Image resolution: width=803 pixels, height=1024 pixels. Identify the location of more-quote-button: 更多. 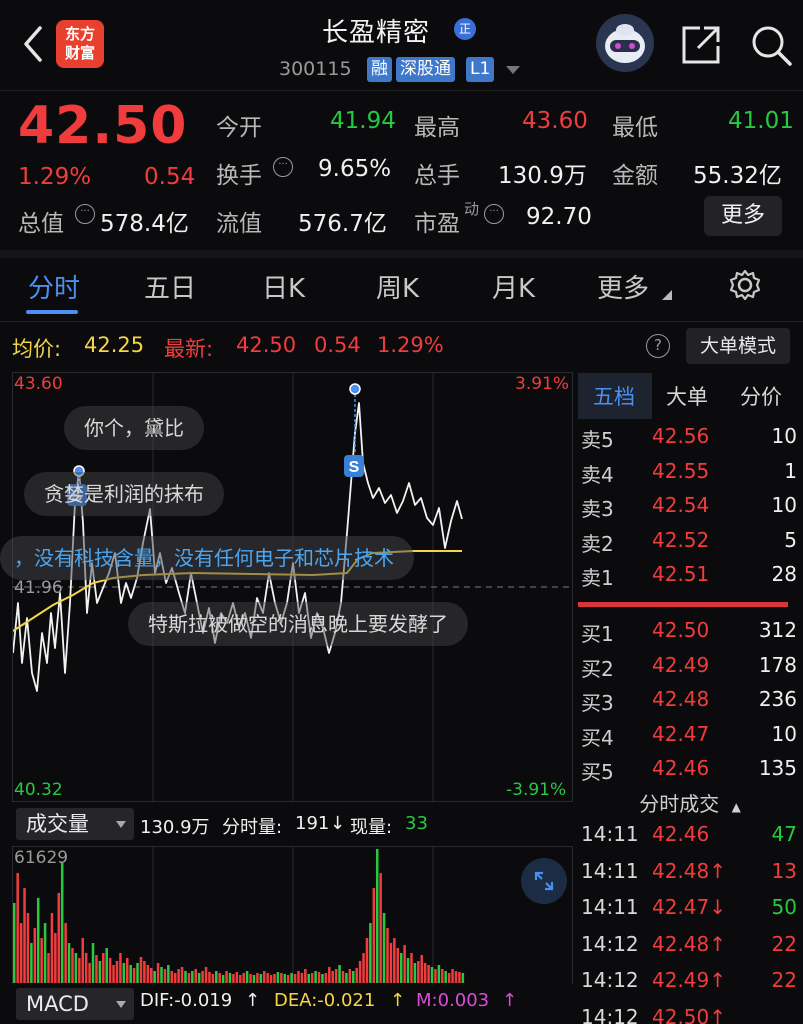
(743, 216).